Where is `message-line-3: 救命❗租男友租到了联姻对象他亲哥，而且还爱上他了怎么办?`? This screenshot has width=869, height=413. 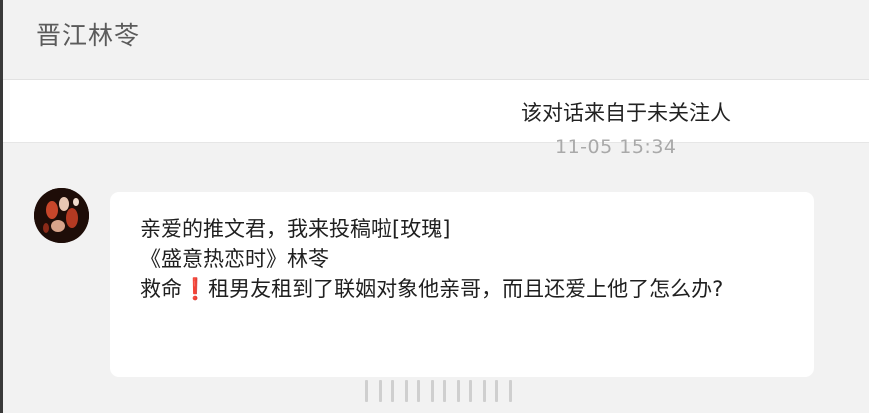
message-line-3: 救命❗租男友租到了联姻对象他亲哥，而且还爱上他了怎么办? is located at coordinates (466, 289).